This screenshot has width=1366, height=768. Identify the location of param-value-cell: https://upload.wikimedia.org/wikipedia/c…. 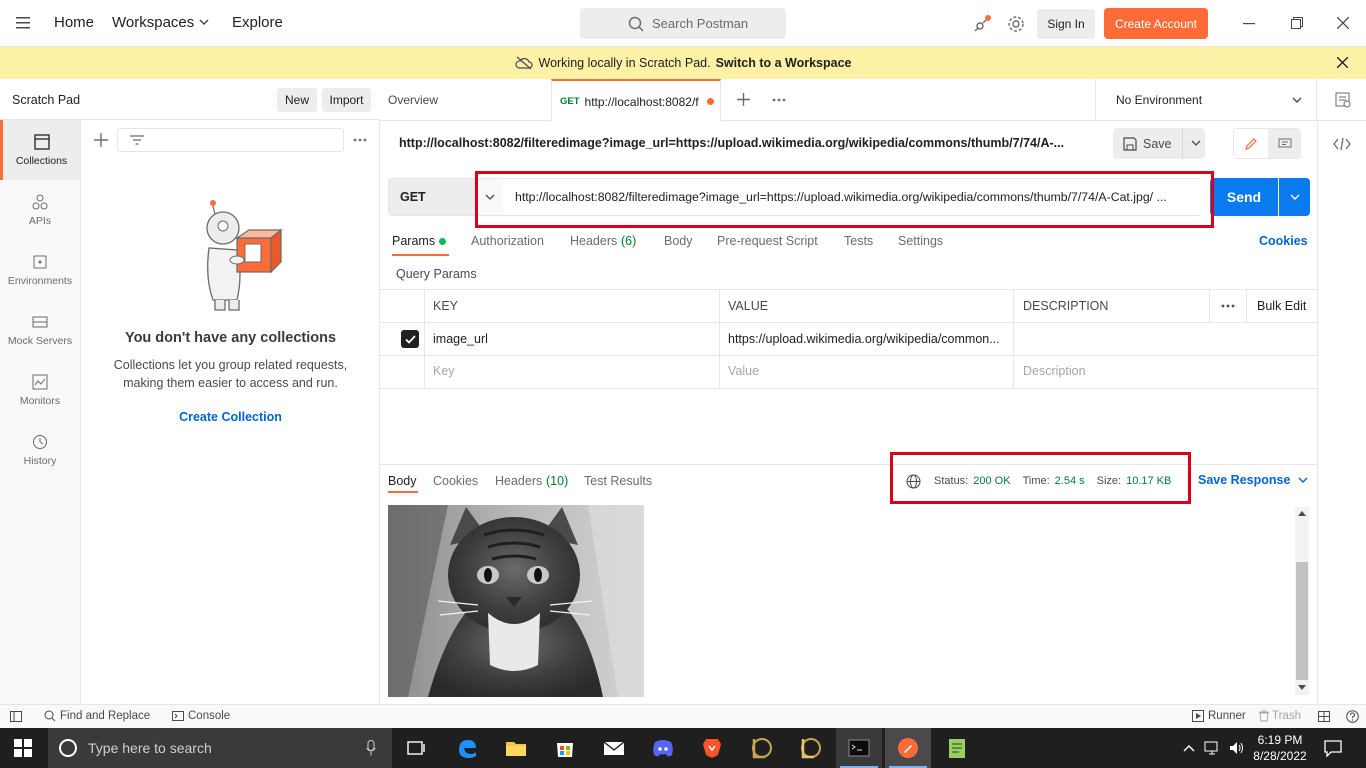
(864, 339).